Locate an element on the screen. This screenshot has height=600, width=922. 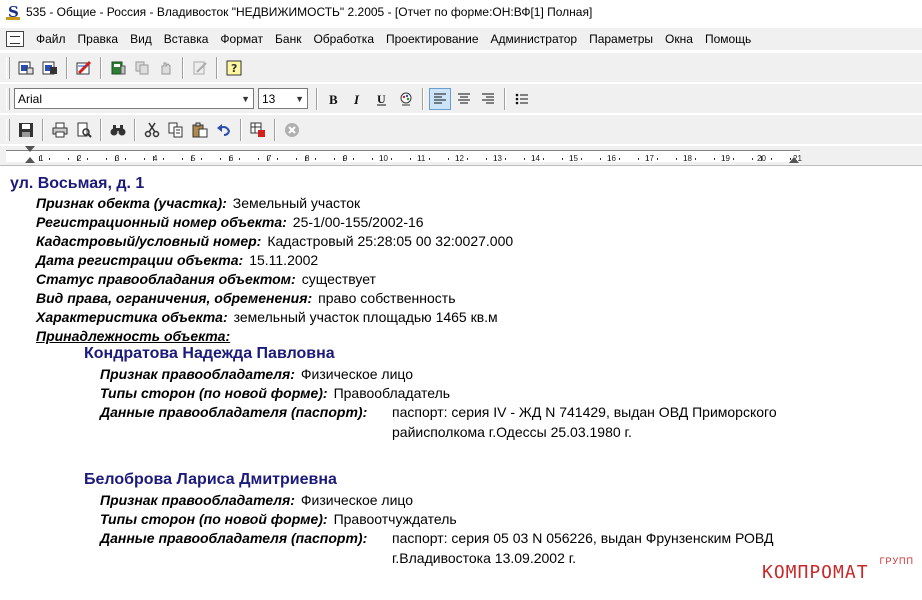
font-select: Arial ▼ is located at coordinates (134, 98).